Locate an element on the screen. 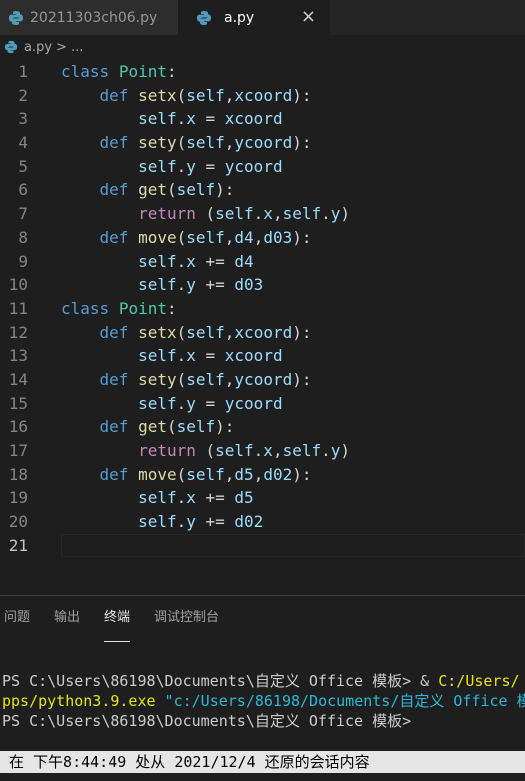 Image resolution: width=525 pixels, height=781 pixels. code-line: 7 return (self.x,self.y) is located at coordinates (262, 214).